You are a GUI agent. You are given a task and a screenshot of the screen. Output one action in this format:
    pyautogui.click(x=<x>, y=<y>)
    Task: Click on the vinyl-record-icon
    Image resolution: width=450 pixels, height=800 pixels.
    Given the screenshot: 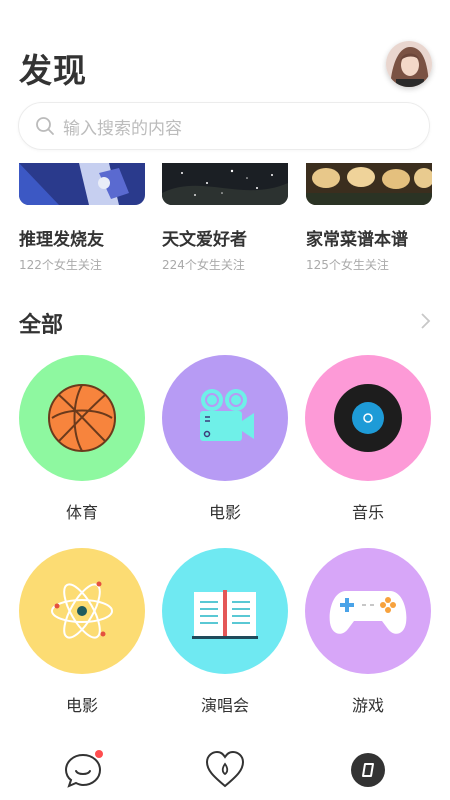 What is the action you would take?
    pyautogui.click(x=368, y=418)
    